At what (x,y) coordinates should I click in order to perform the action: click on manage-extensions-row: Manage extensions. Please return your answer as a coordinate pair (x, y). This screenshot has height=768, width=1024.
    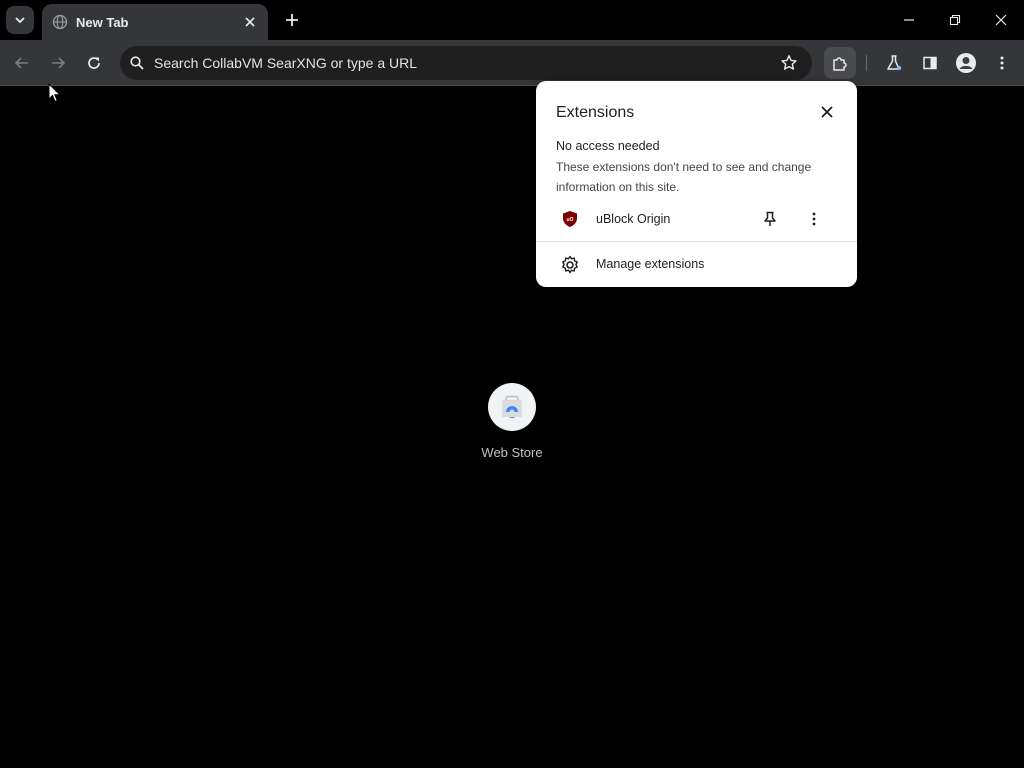
    Looking at the image, I should click on (696, 265).